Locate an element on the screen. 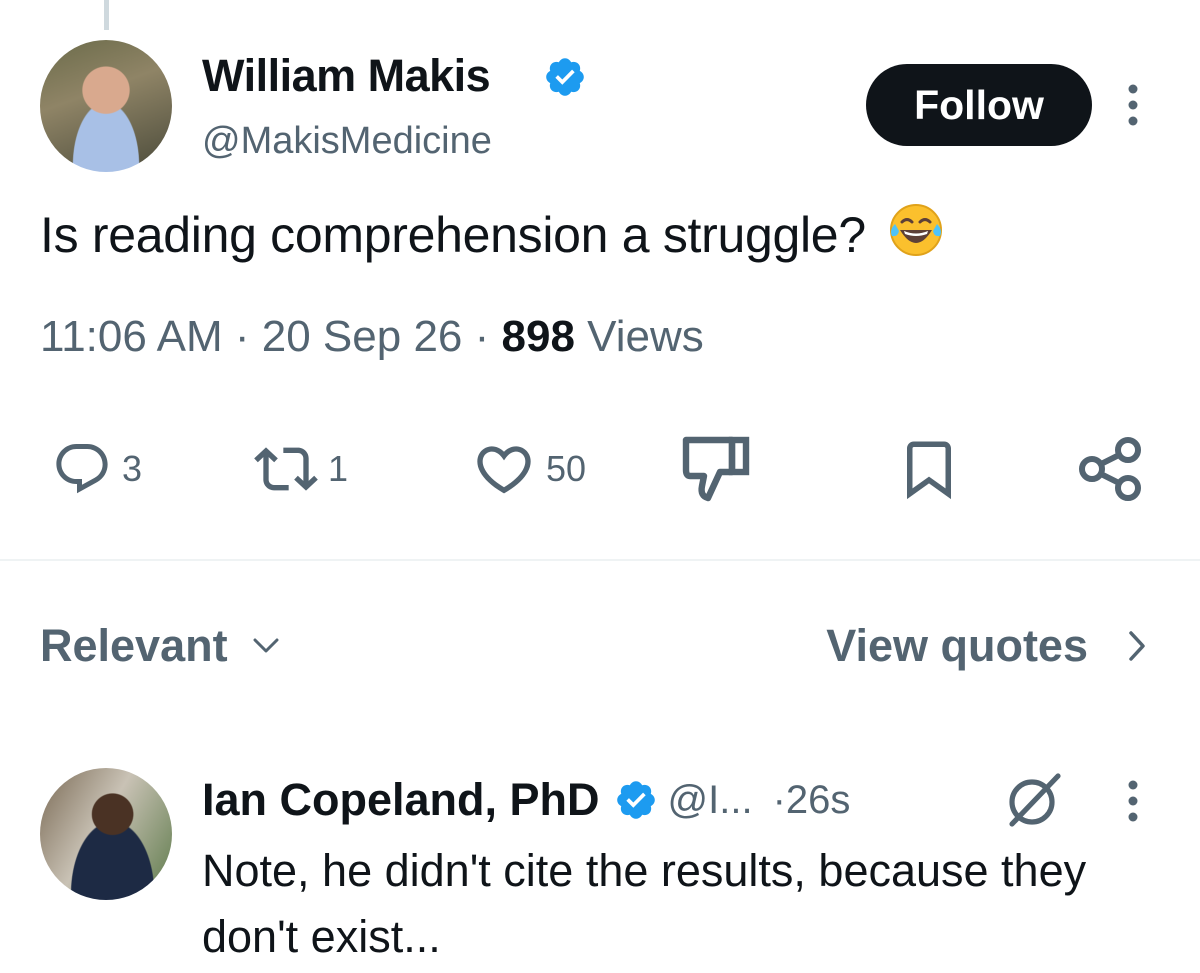 This screenshot has width=1200, height=973. repost-action: 1 is located at coordinates (301, 469).